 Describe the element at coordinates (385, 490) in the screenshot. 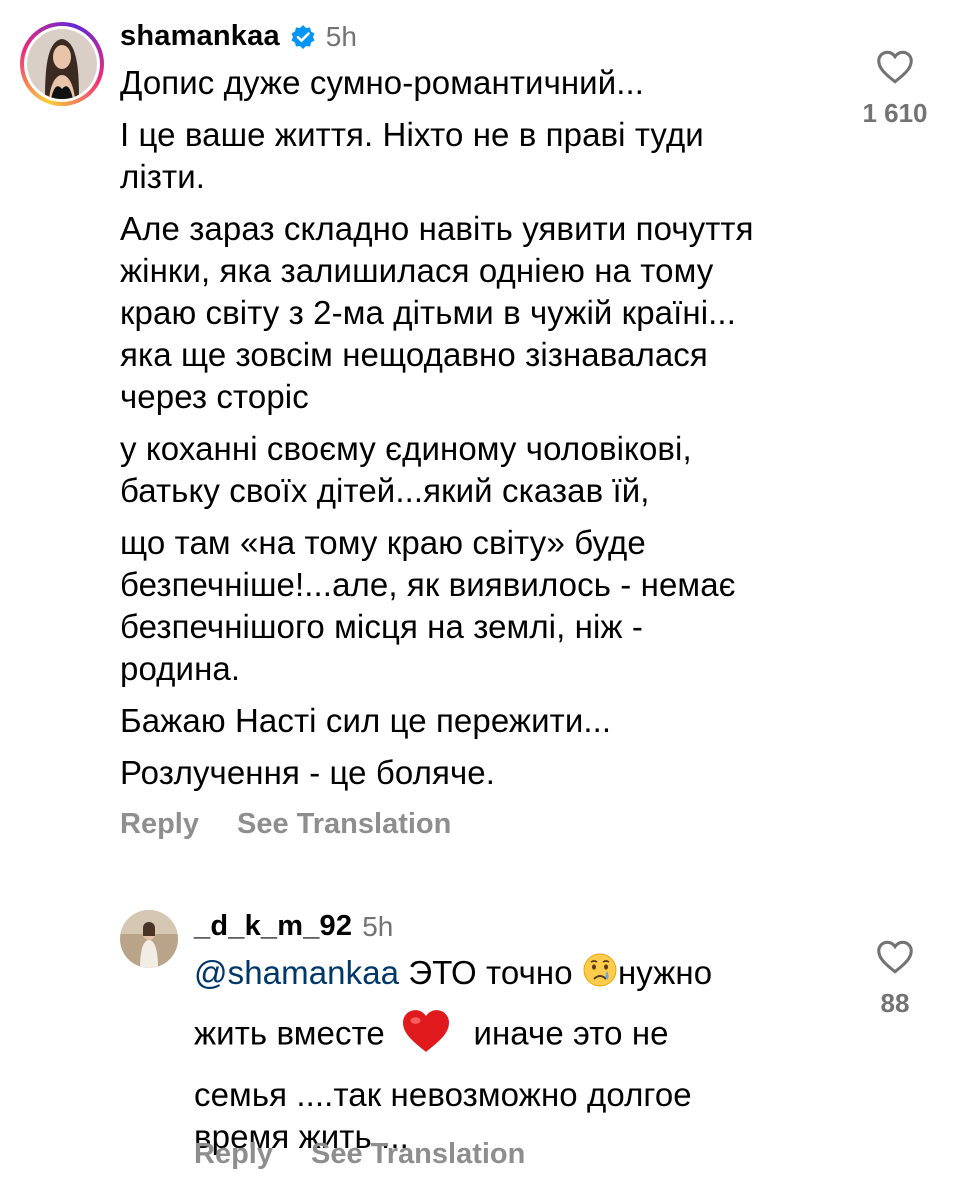

I see `comment-line: батьку своїх дітей...який сказав їй,` at that location.